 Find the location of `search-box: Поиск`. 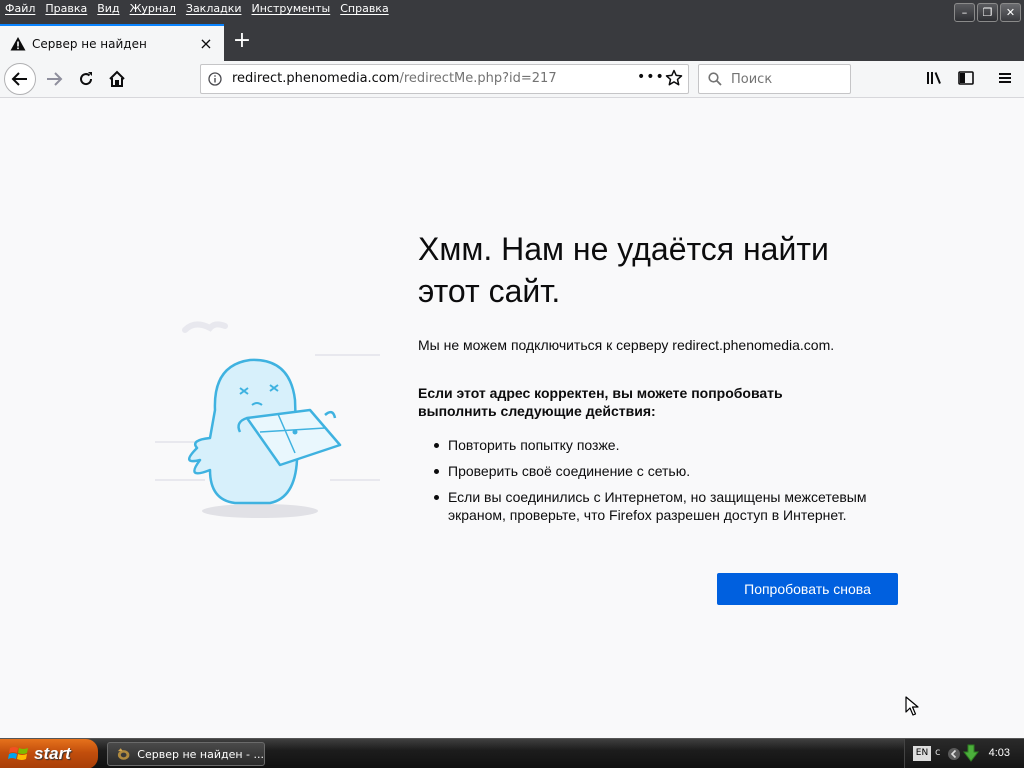

search-box: Поиск is located at coordinates (774, 79).